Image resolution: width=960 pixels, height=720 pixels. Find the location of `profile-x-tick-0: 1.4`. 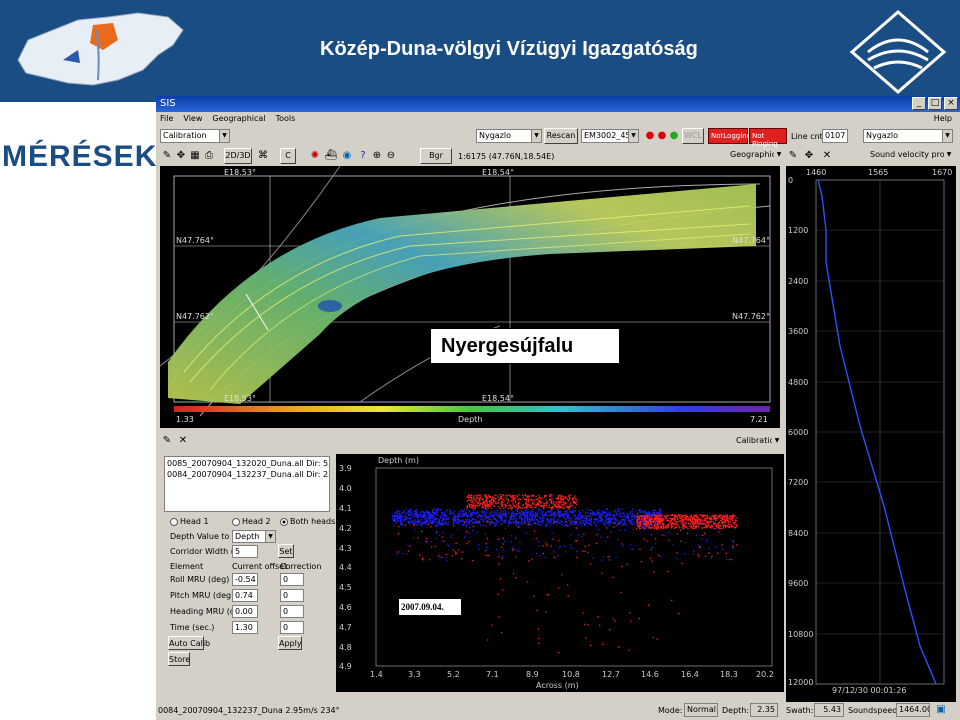

profile-x-tick-0: 1.4 is located at coordinates (376, 674).